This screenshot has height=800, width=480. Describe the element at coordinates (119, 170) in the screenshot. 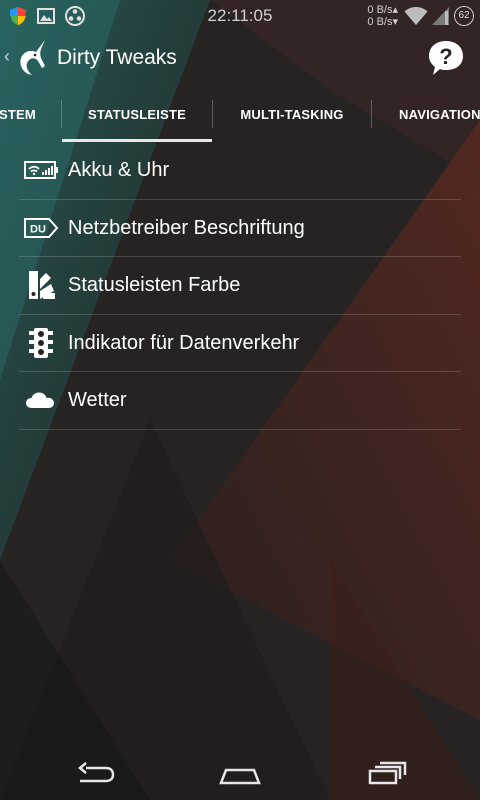

I see `list-item-label: Akku & Uhr` at that location.